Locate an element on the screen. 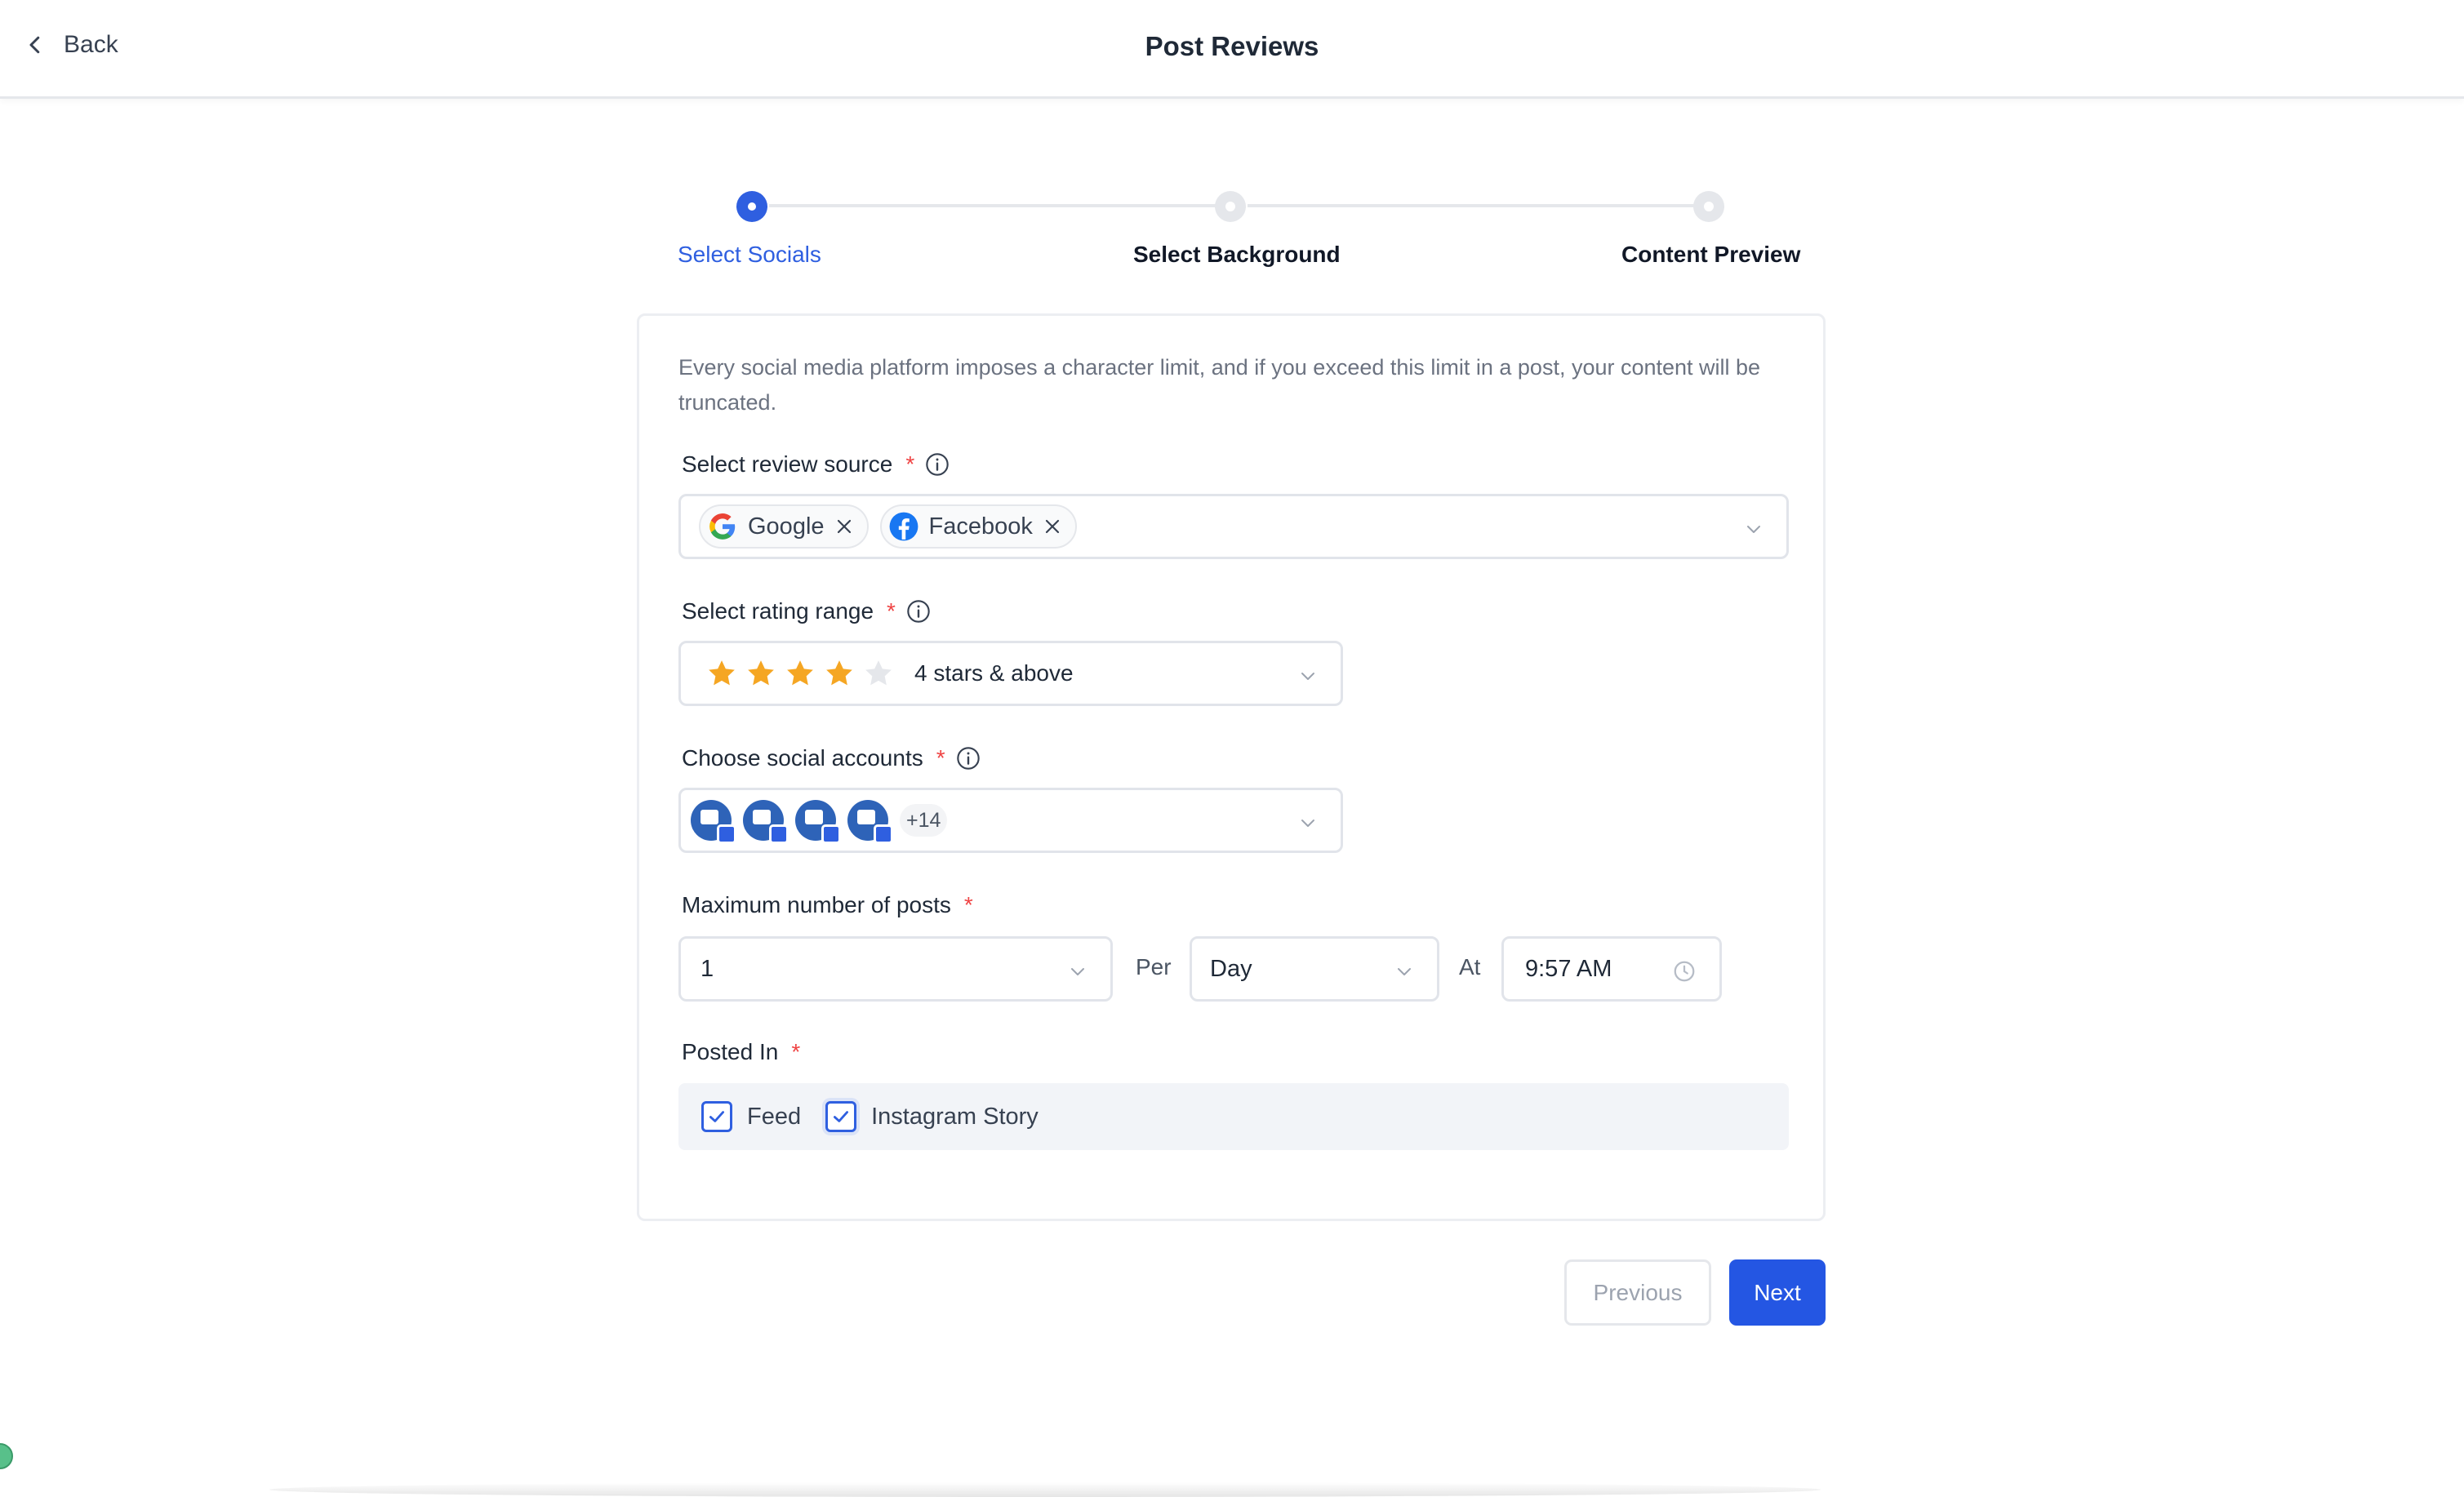 Image resolution: width=2464 pixels, height=1497 pixels. account-avatars is located at coordinates (795, 822).